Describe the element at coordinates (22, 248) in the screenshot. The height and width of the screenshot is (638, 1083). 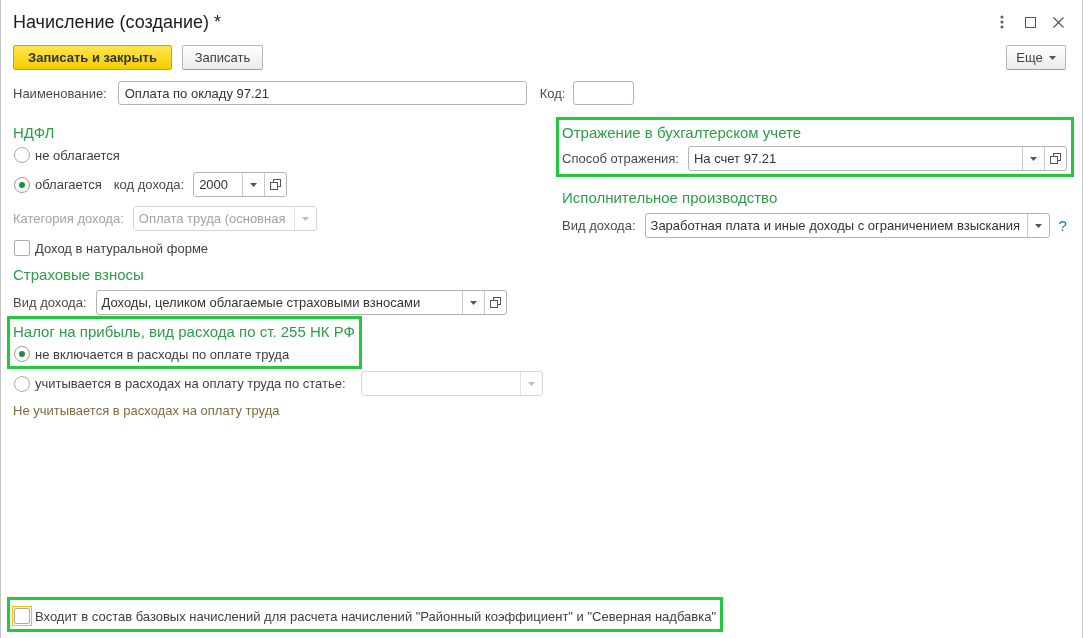
I see `checkbox` at that location.